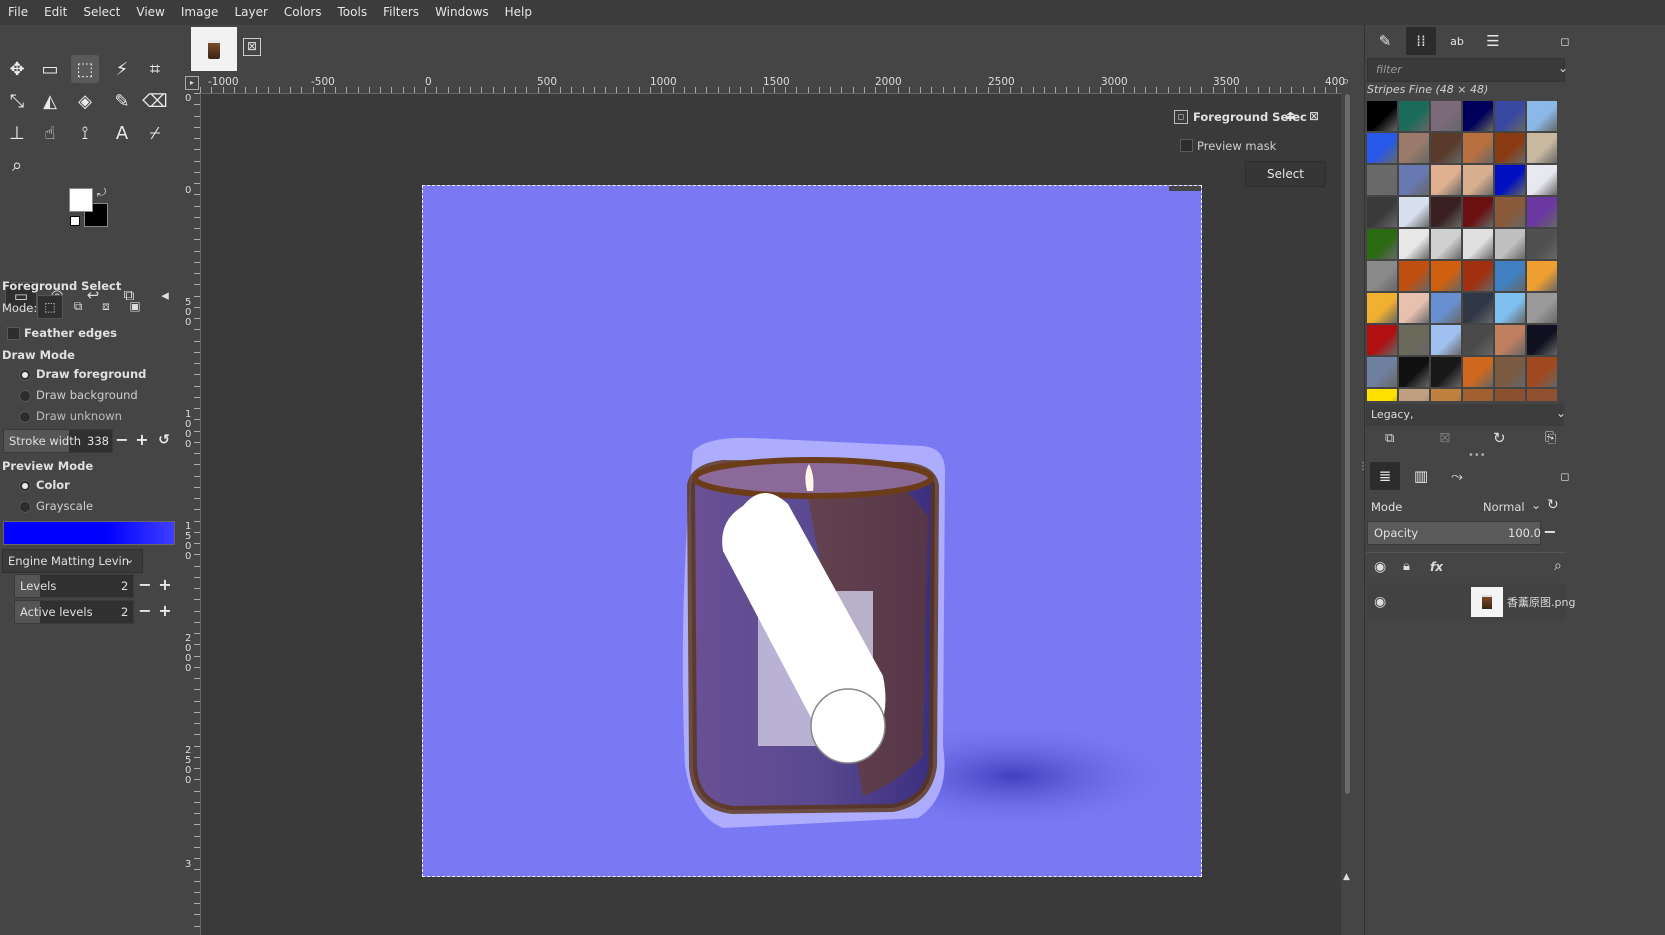 This screenshot has width=1665, height=935. What do you see at coordinates (1493, 41) in the screenshot?
I see `tab-document-history: ☰` at bounding box center [1493, 41].